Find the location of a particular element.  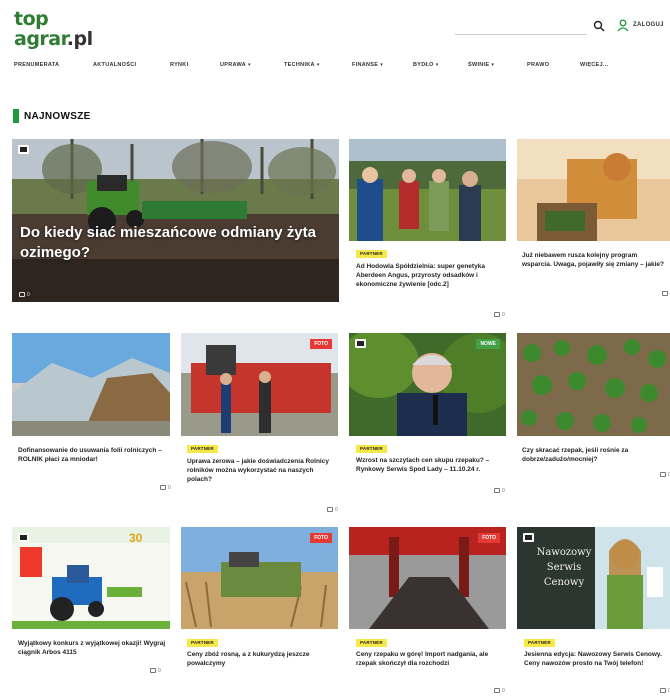

site-logo: top agrar.pl is located at coordinates (53, 29).